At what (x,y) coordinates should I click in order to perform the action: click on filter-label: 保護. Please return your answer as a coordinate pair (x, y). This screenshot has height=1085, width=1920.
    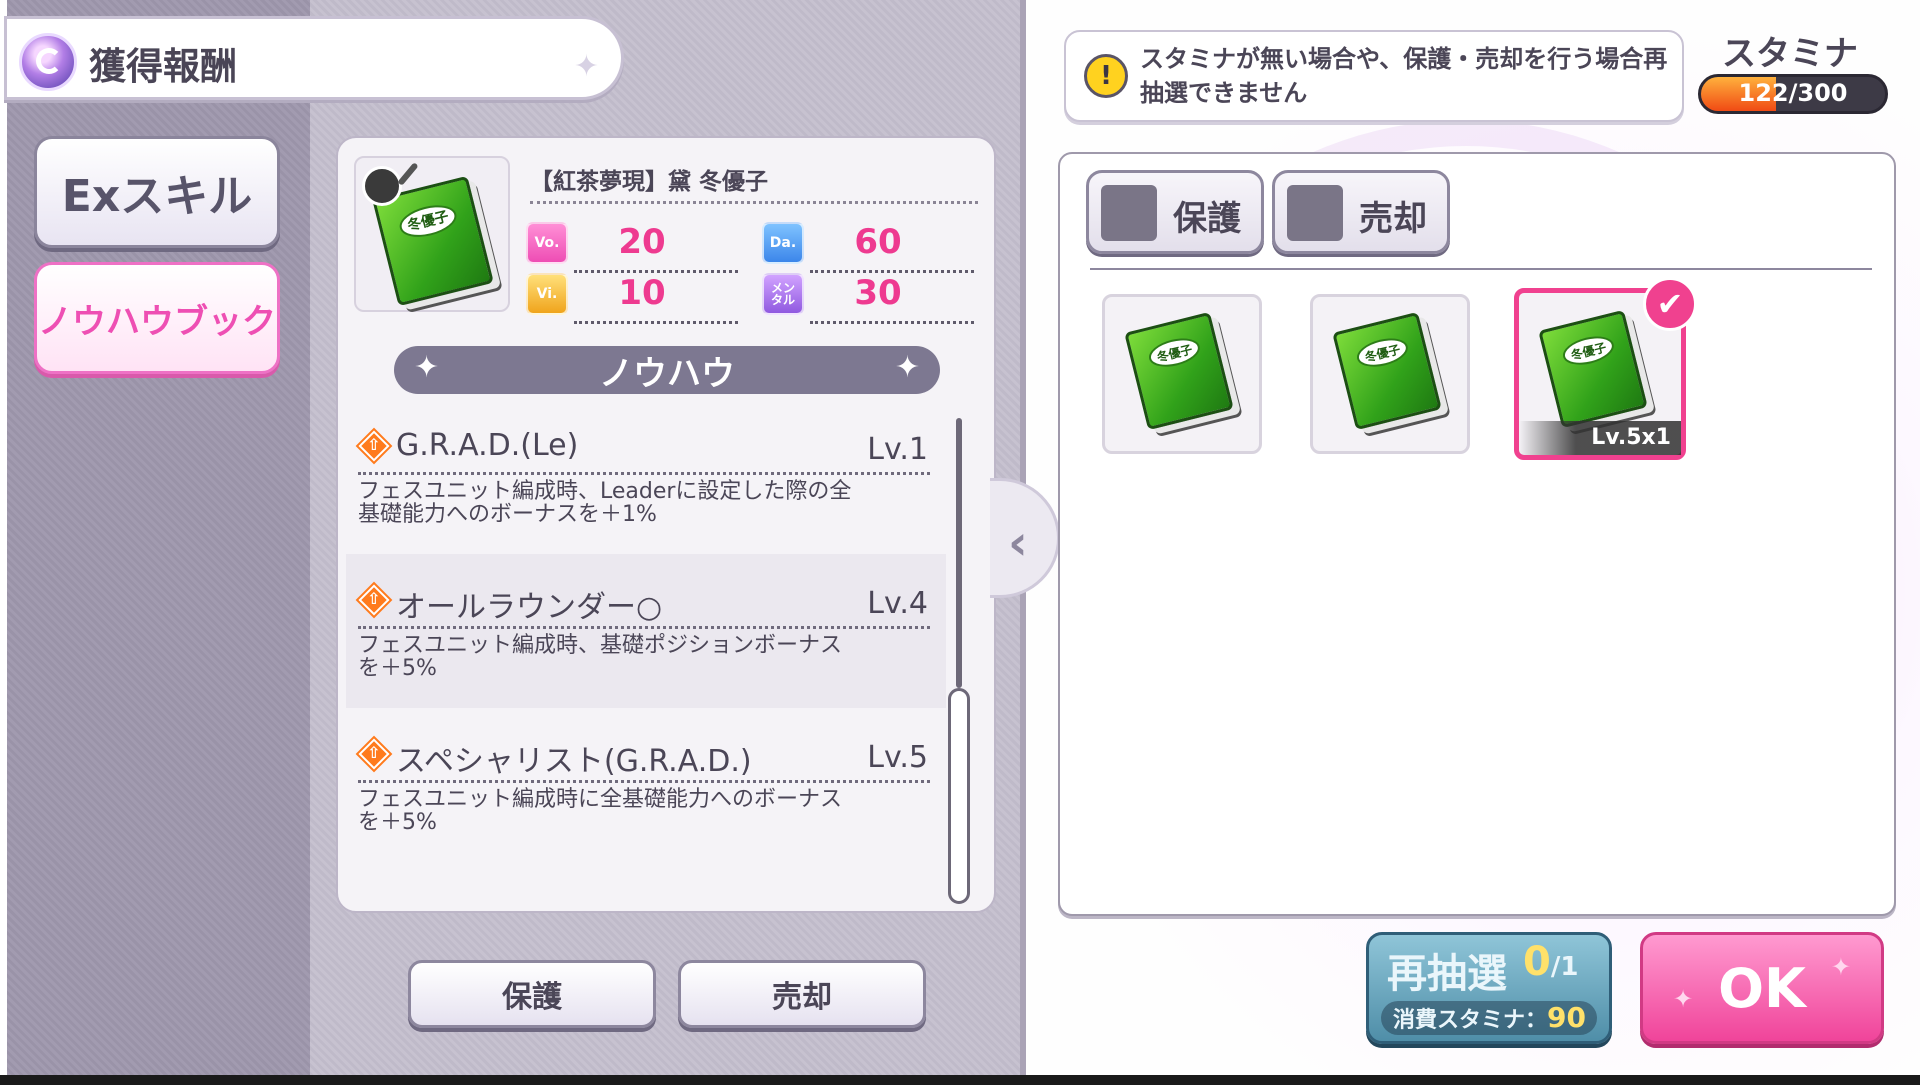
    Looking at the image, I should click on (1207, 219).